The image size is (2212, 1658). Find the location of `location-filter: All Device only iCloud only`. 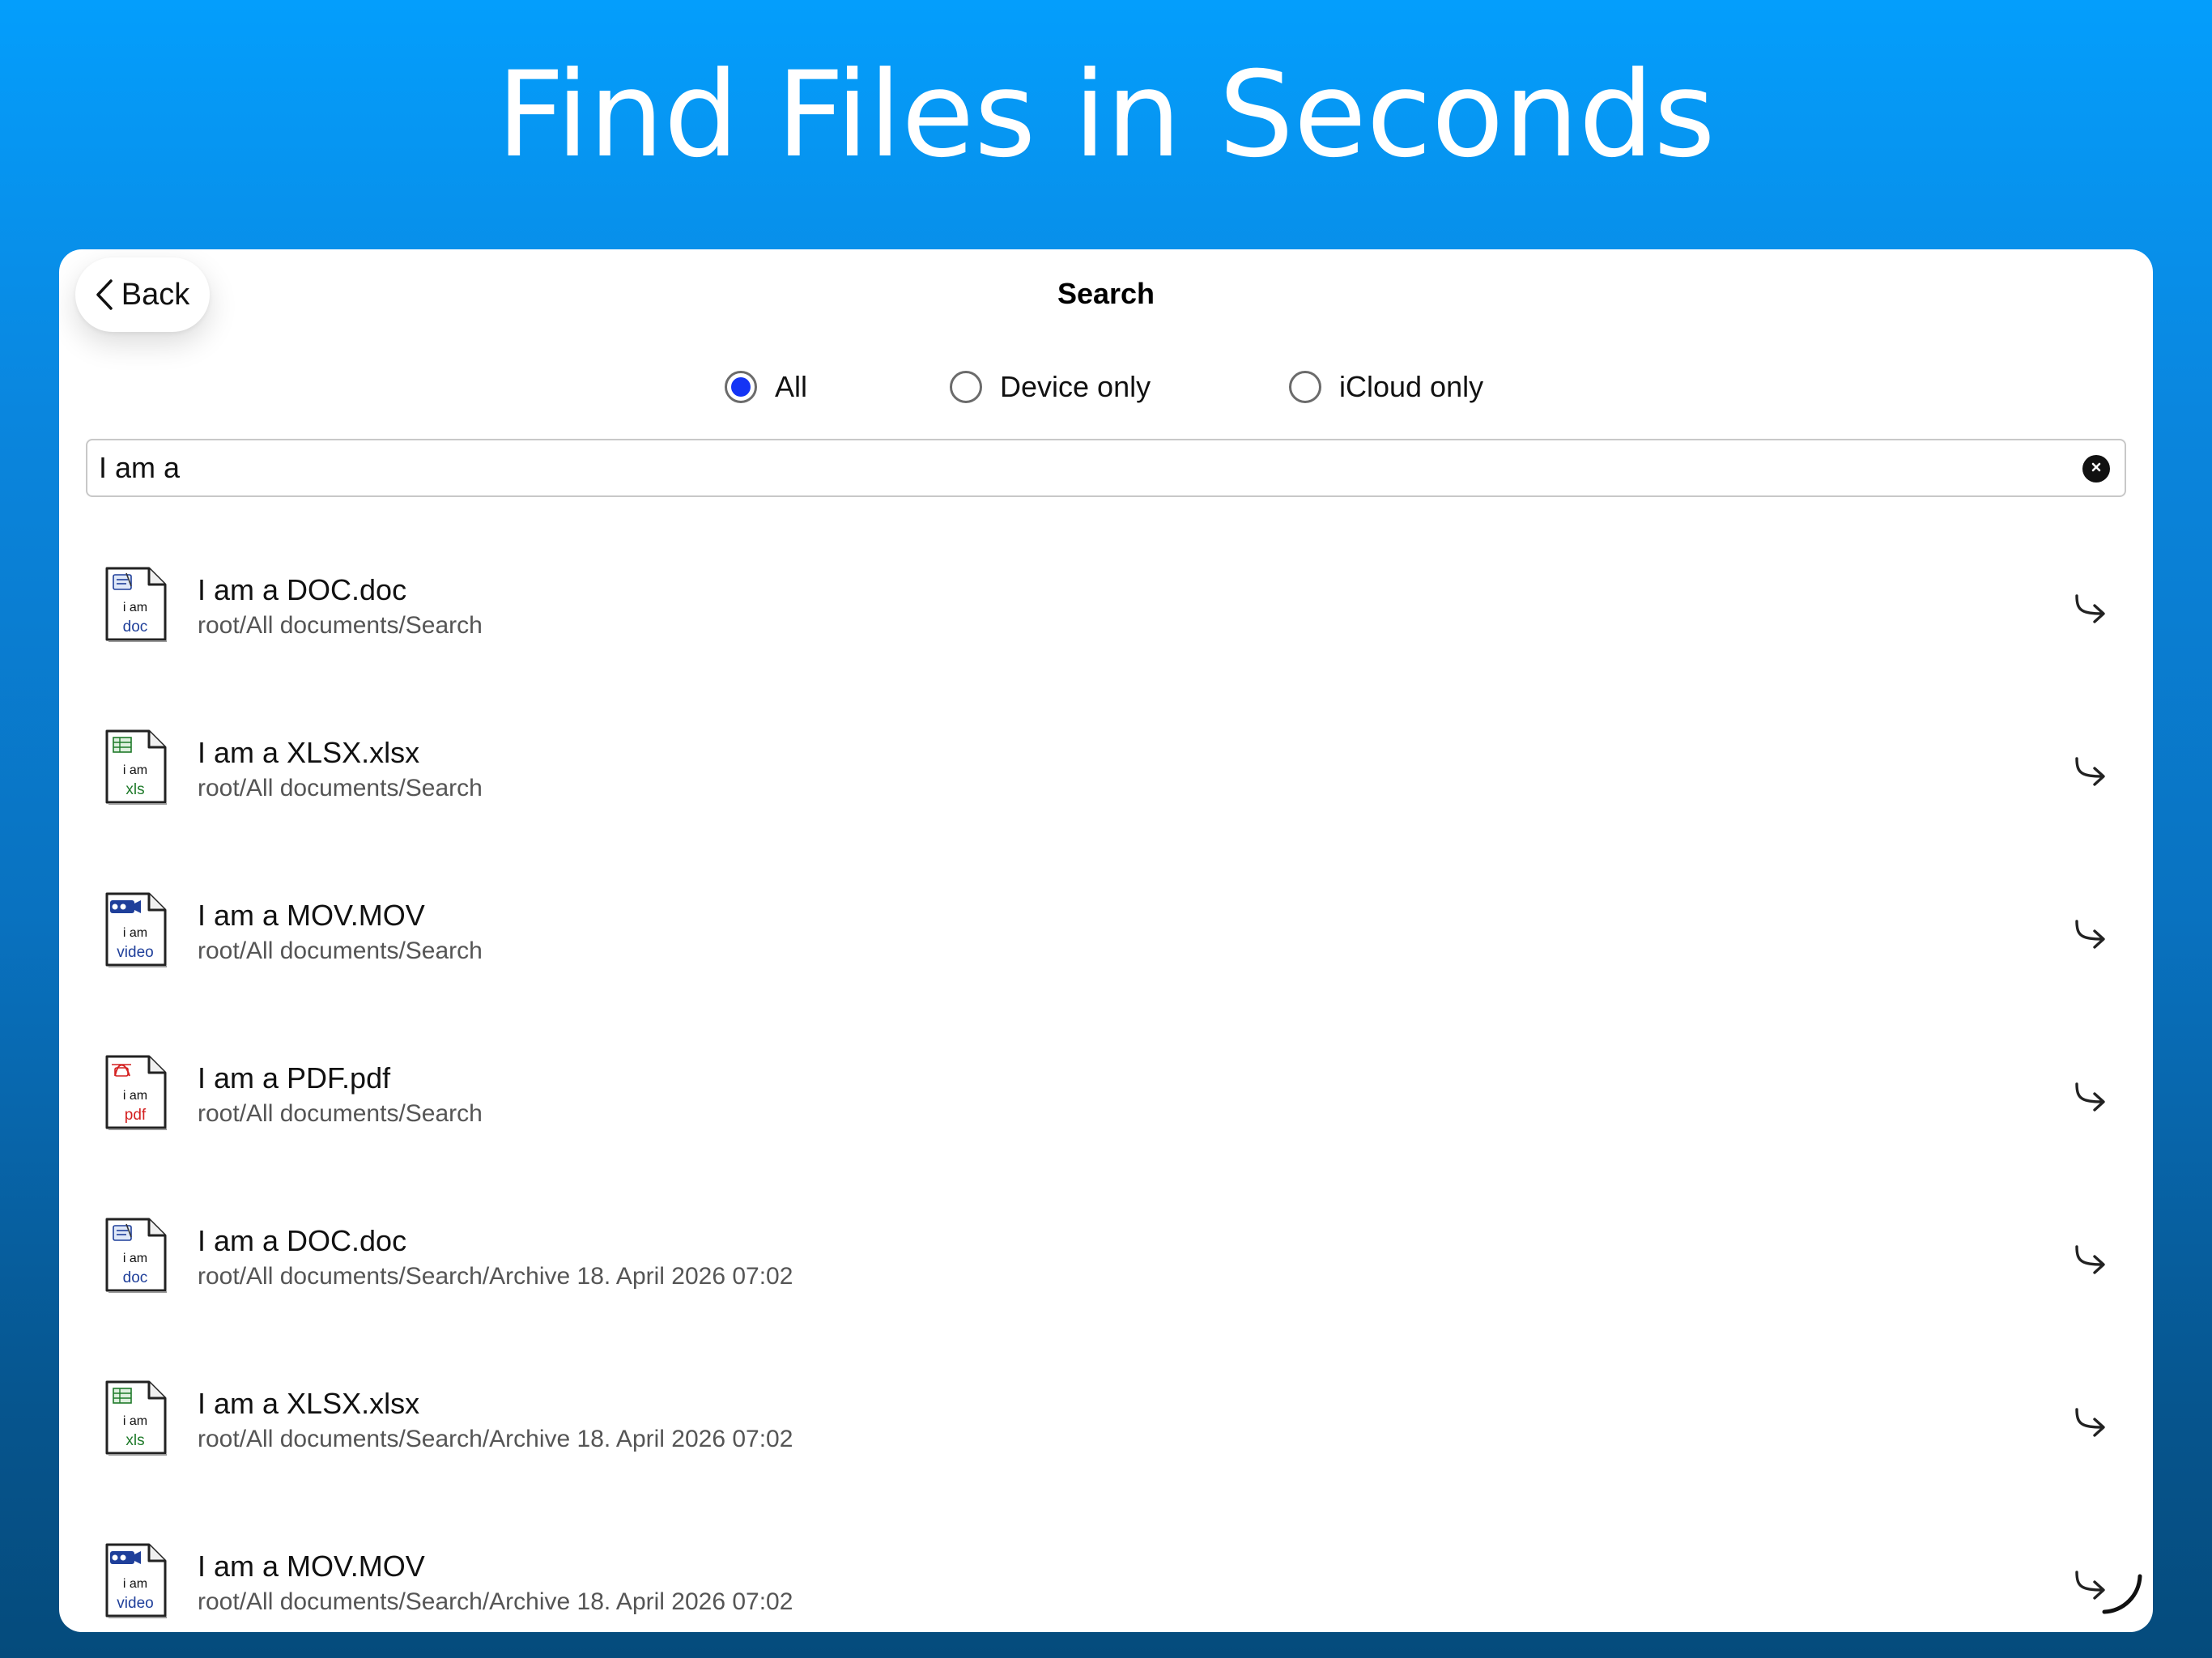

location-filter: All Device only iCloud only is located at coordinates (1106, 387).